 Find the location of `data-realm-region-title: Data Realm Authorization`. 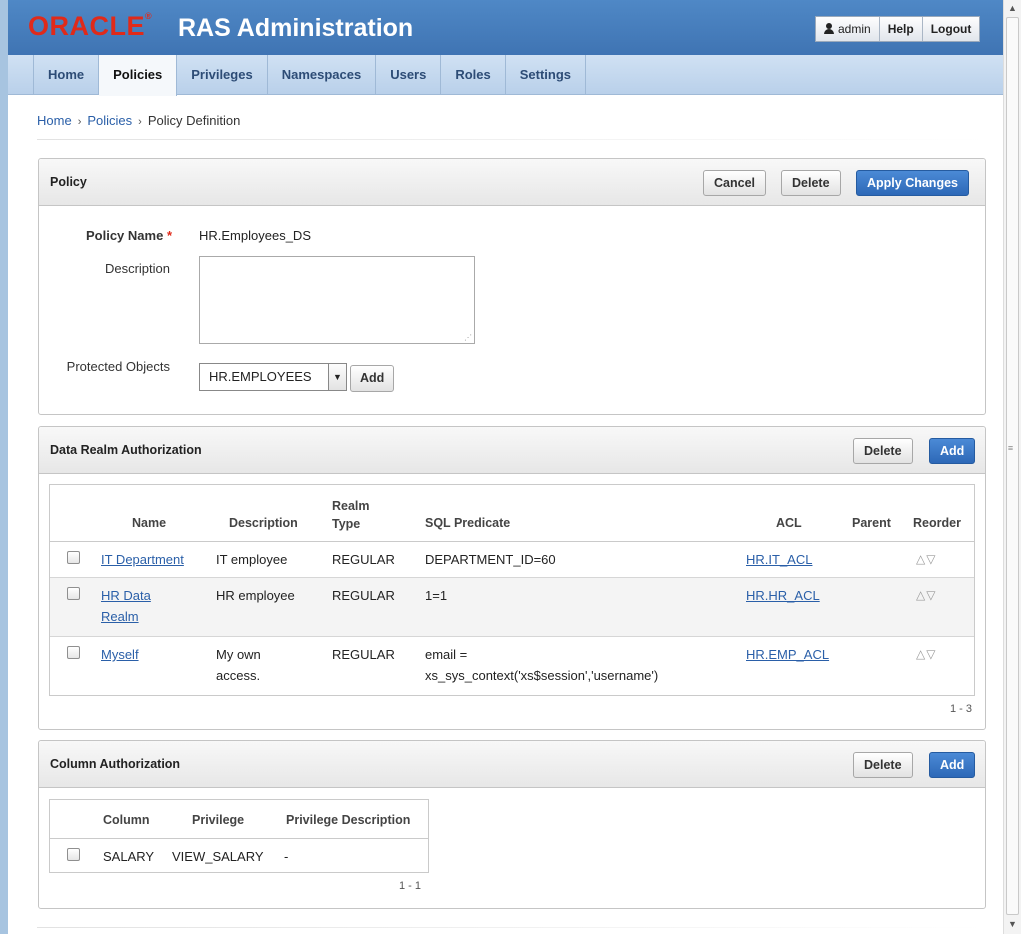

data-realm-region-title: Data Realm Authorization is located at coordinates (126, 450).